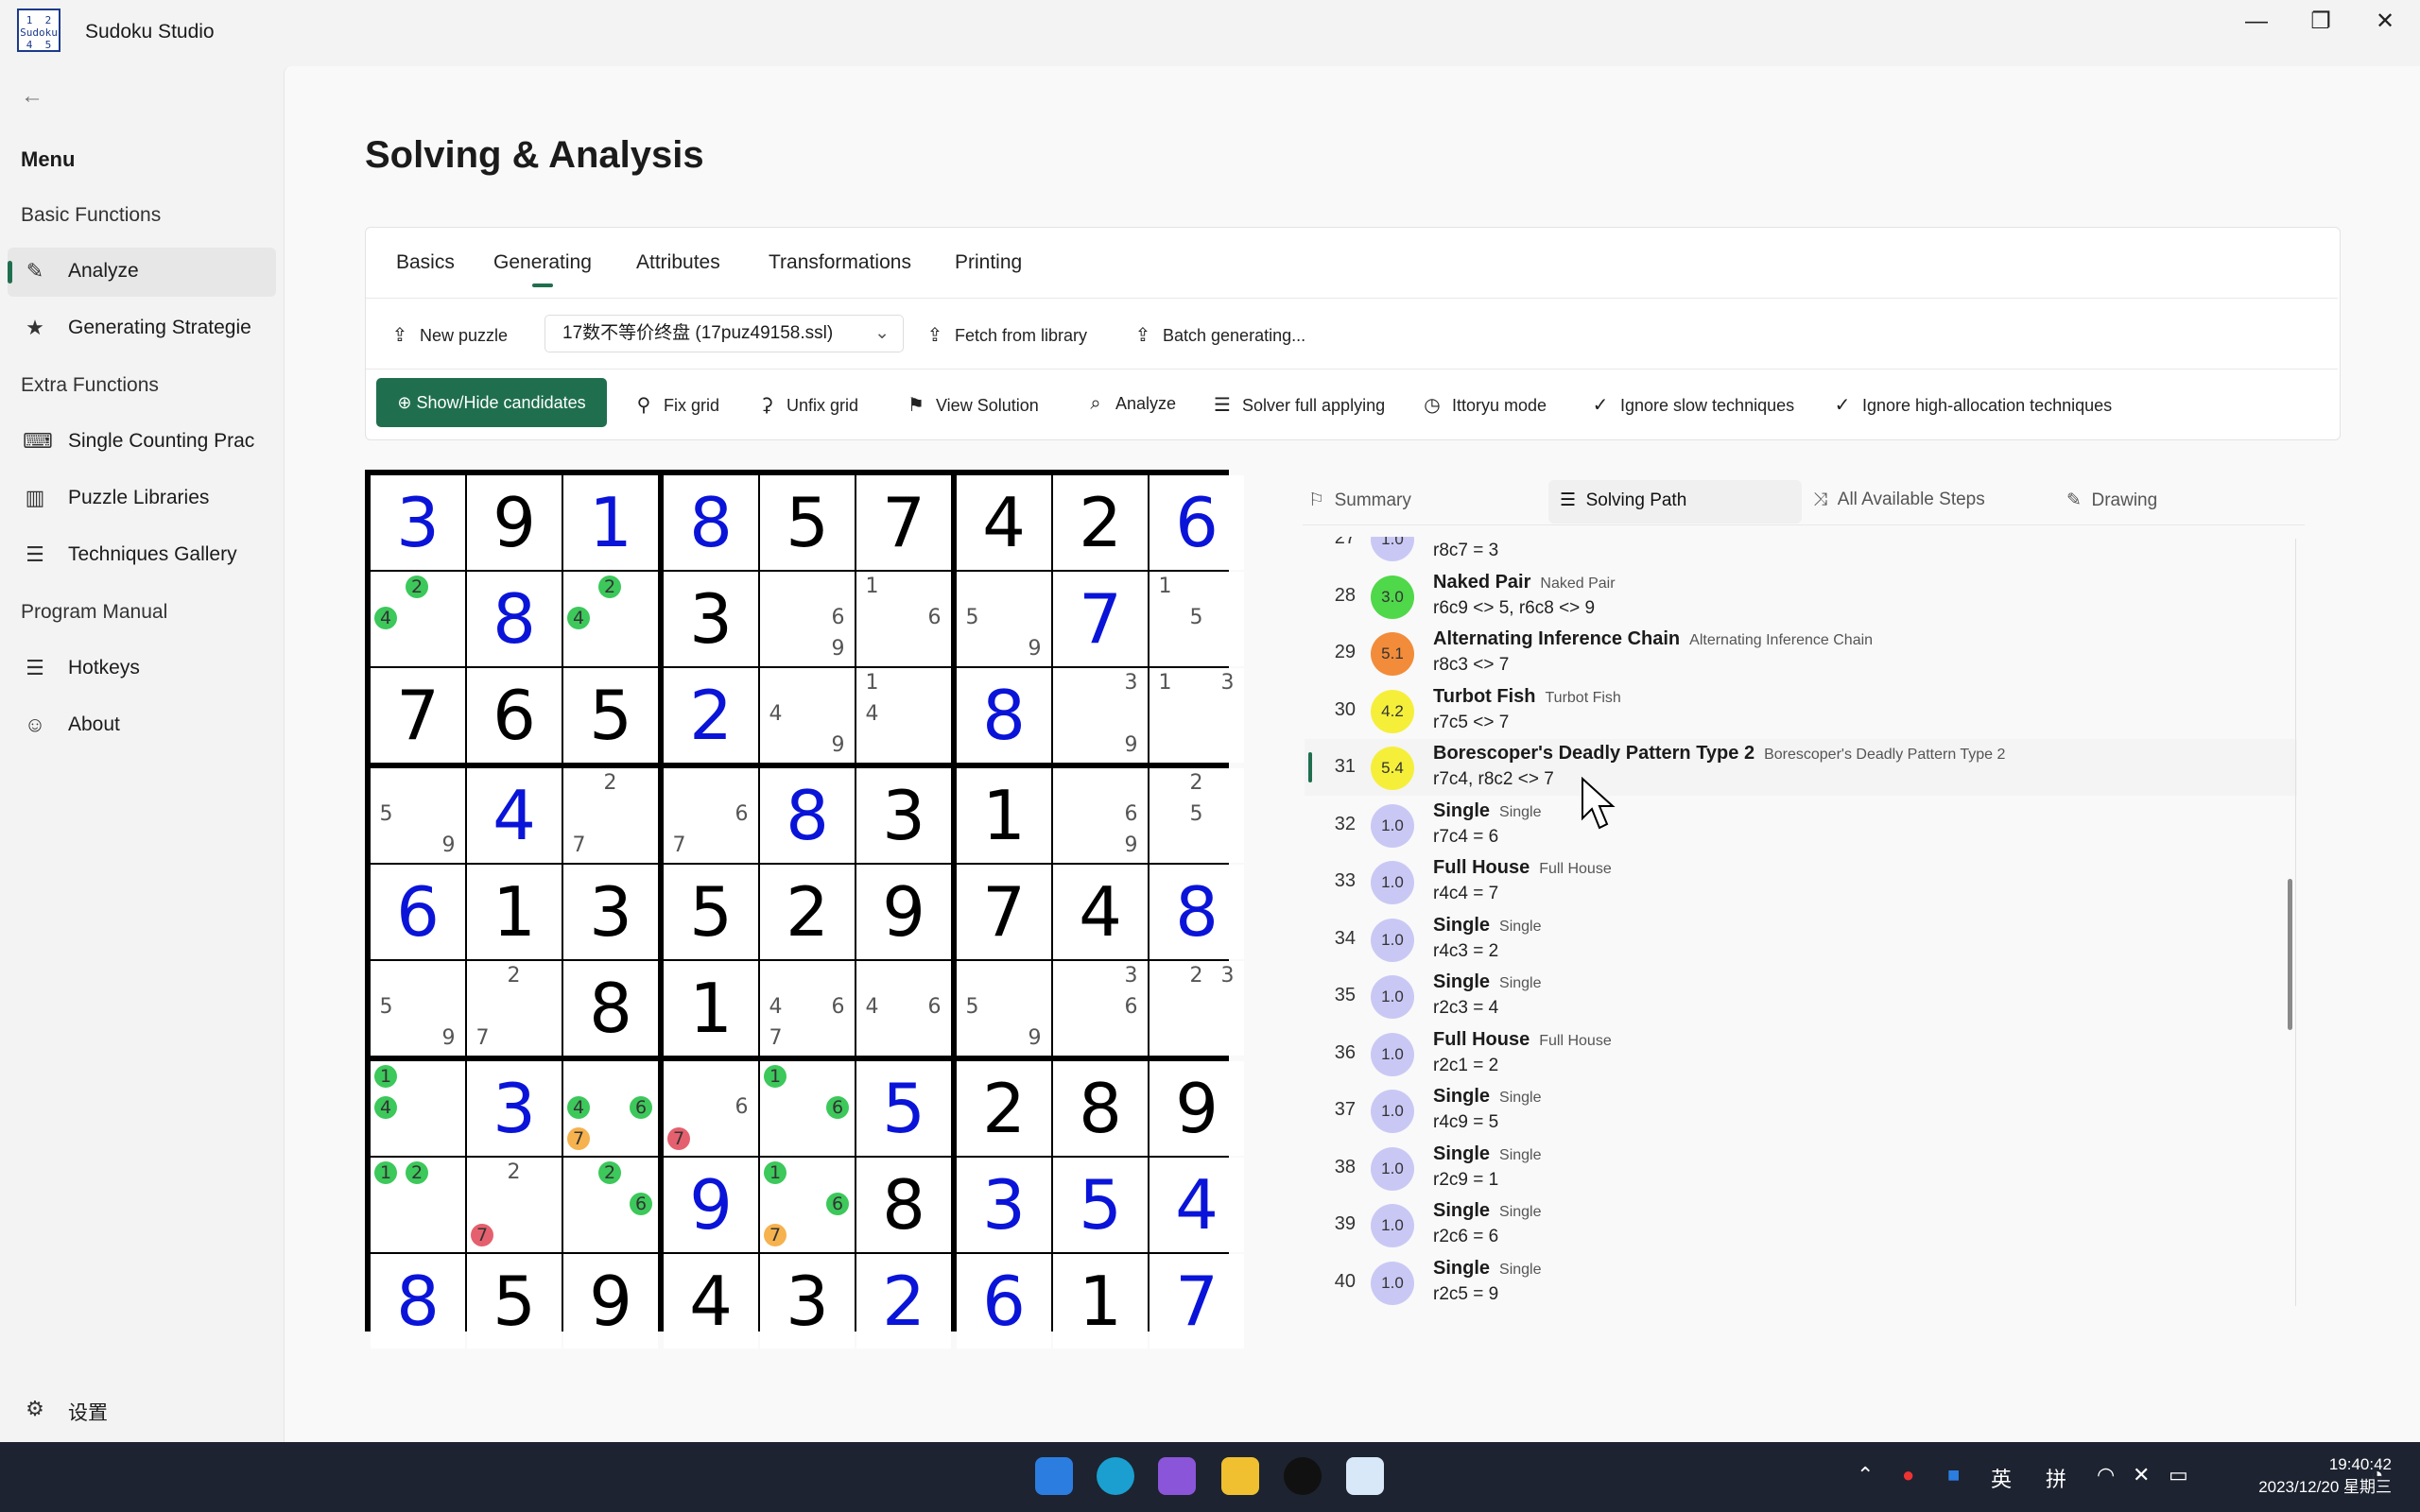 The width and height of the screenshot is (2420, 1512). Describe the element at coordinates (678, 262) in the screenshot. I see `tab-attributes: Attributes` at that location.